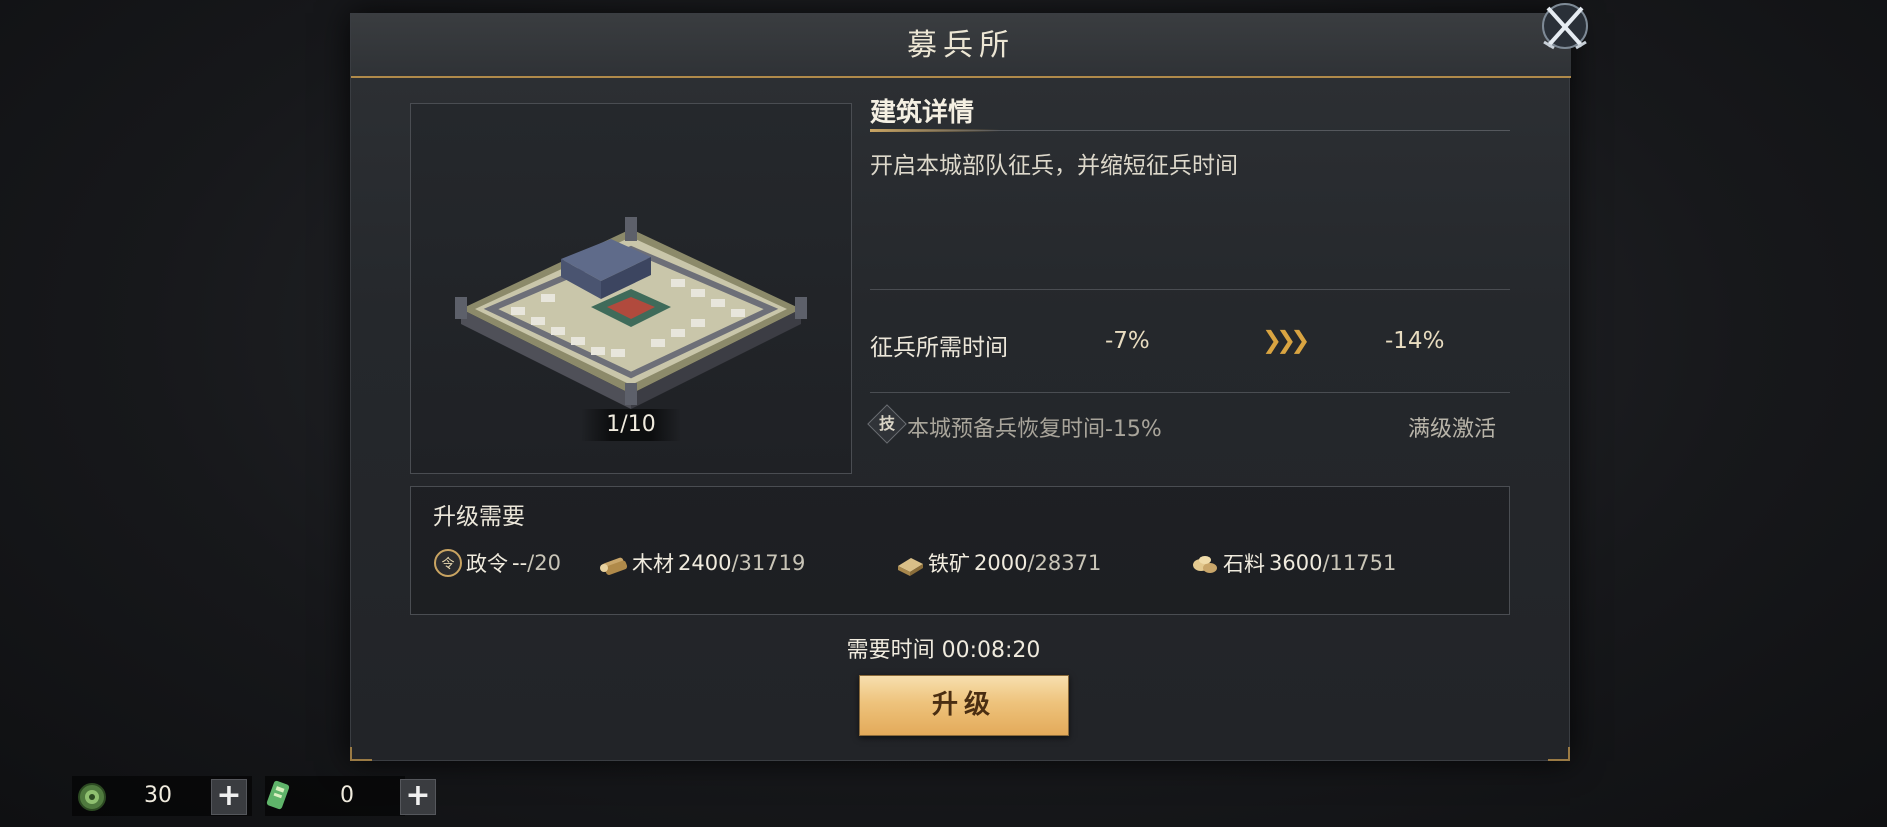 This screenshot has height=827, width=1887. What do you see at coordinates (1001, 563) in the screenshot?
I see `resource-have: 2000` at bounding box center [1001, 563].